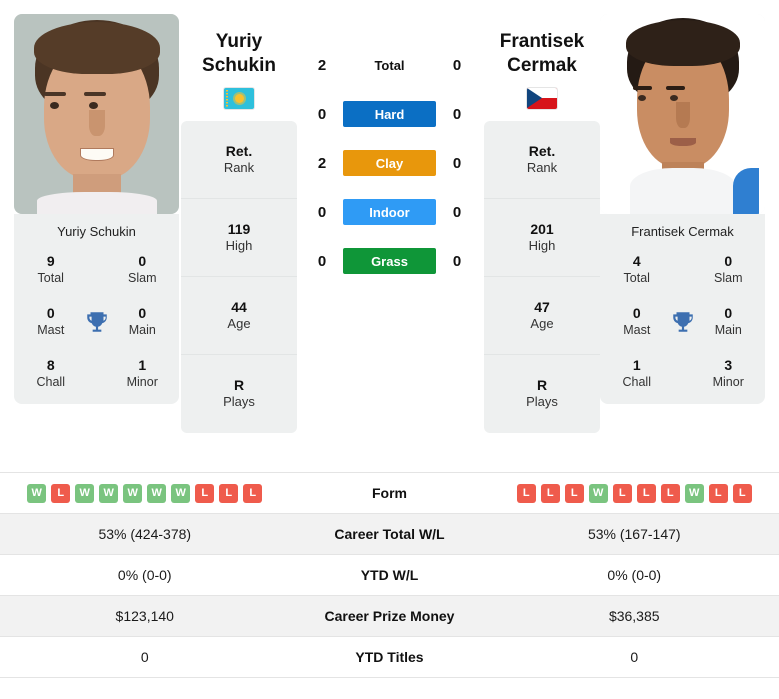  What do you see at coordinates (728, 365) in the screenshot?
I see `value: 3` at bounding box center [728, 365].